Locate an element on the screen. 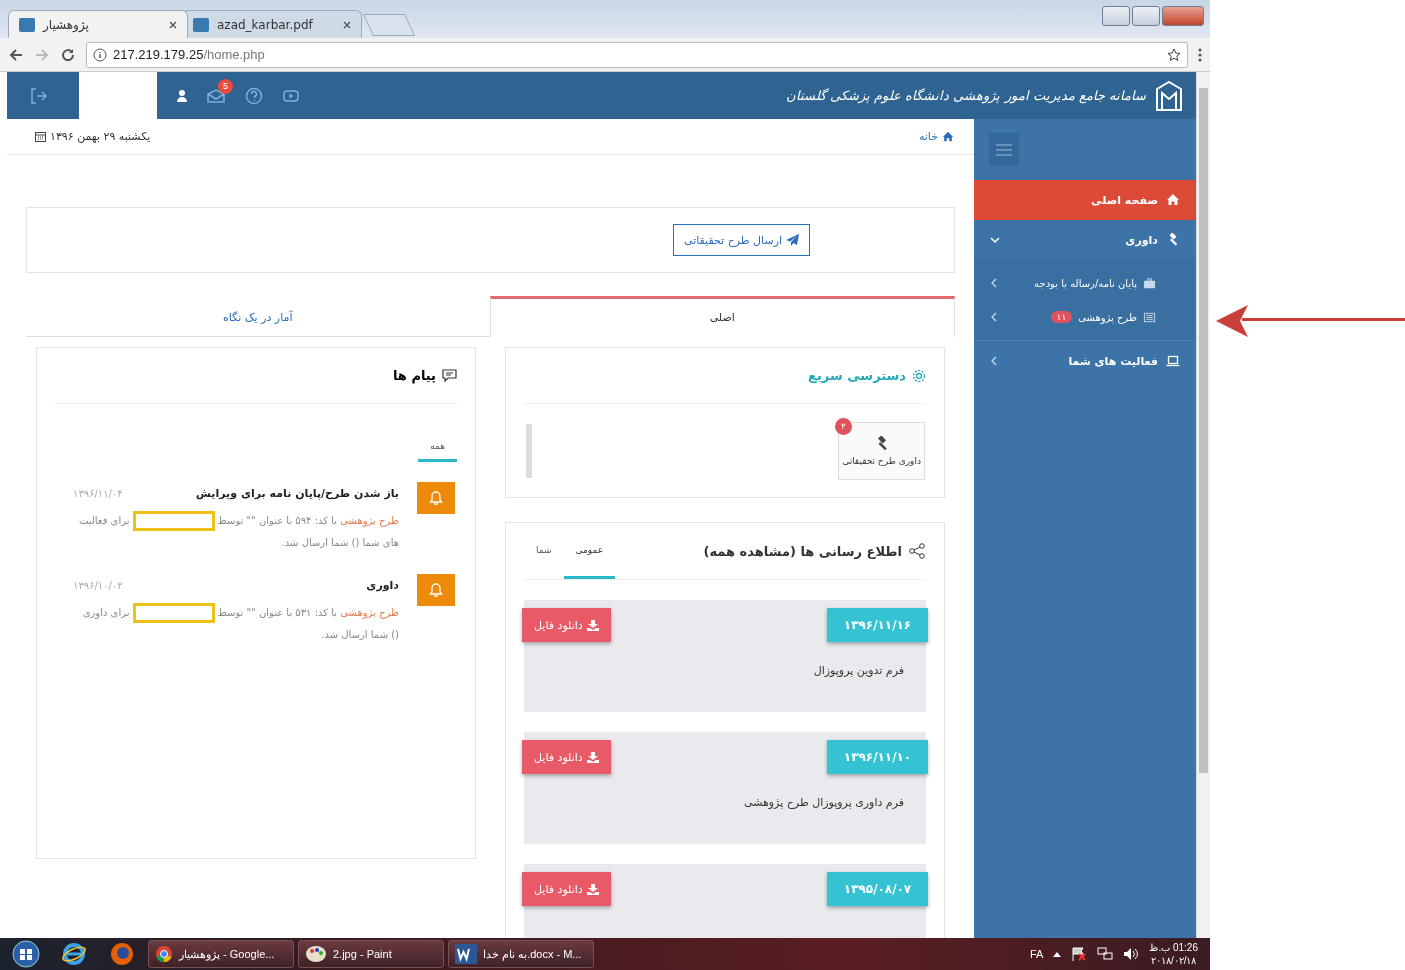  back-icon is located at coordinates (16, 54).